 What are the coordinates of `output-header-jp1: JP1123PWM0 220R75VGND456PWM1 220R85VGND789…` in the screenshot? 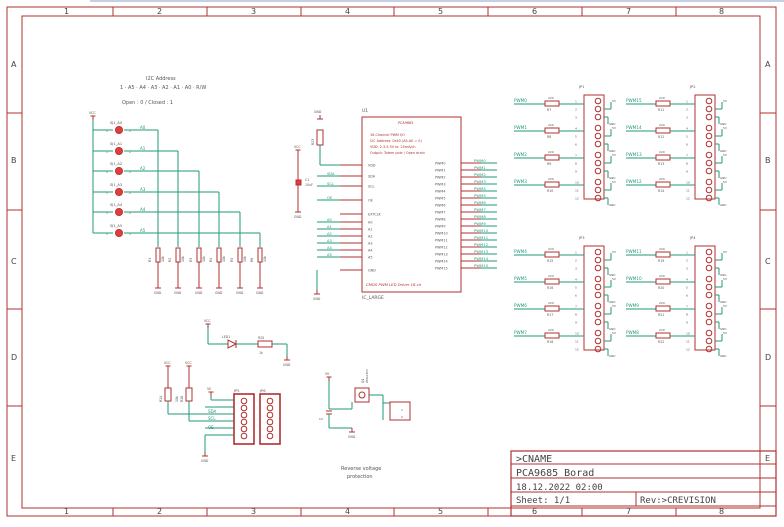 It's located at (565, 146).